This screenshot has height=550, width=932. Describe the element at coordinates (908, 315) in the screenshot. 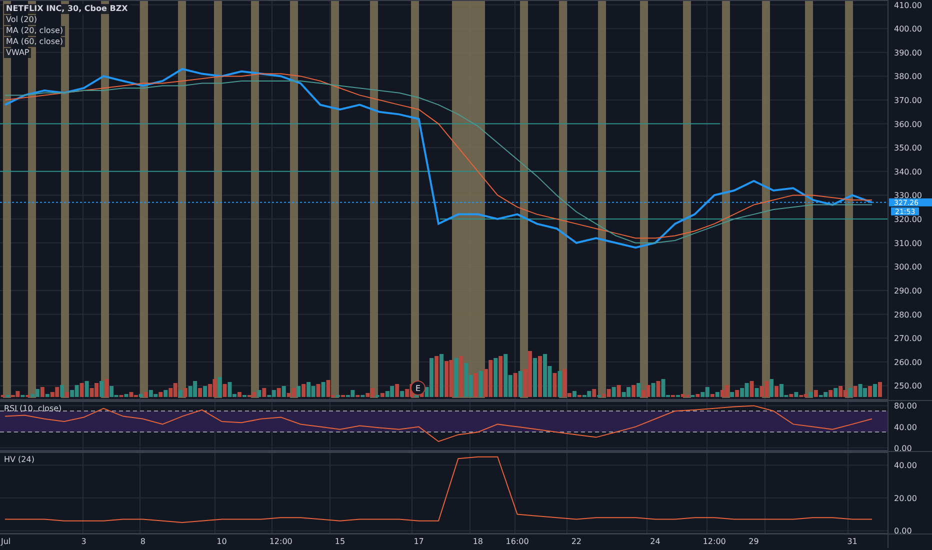

I see `price-axis-label: 280.00` at that location.